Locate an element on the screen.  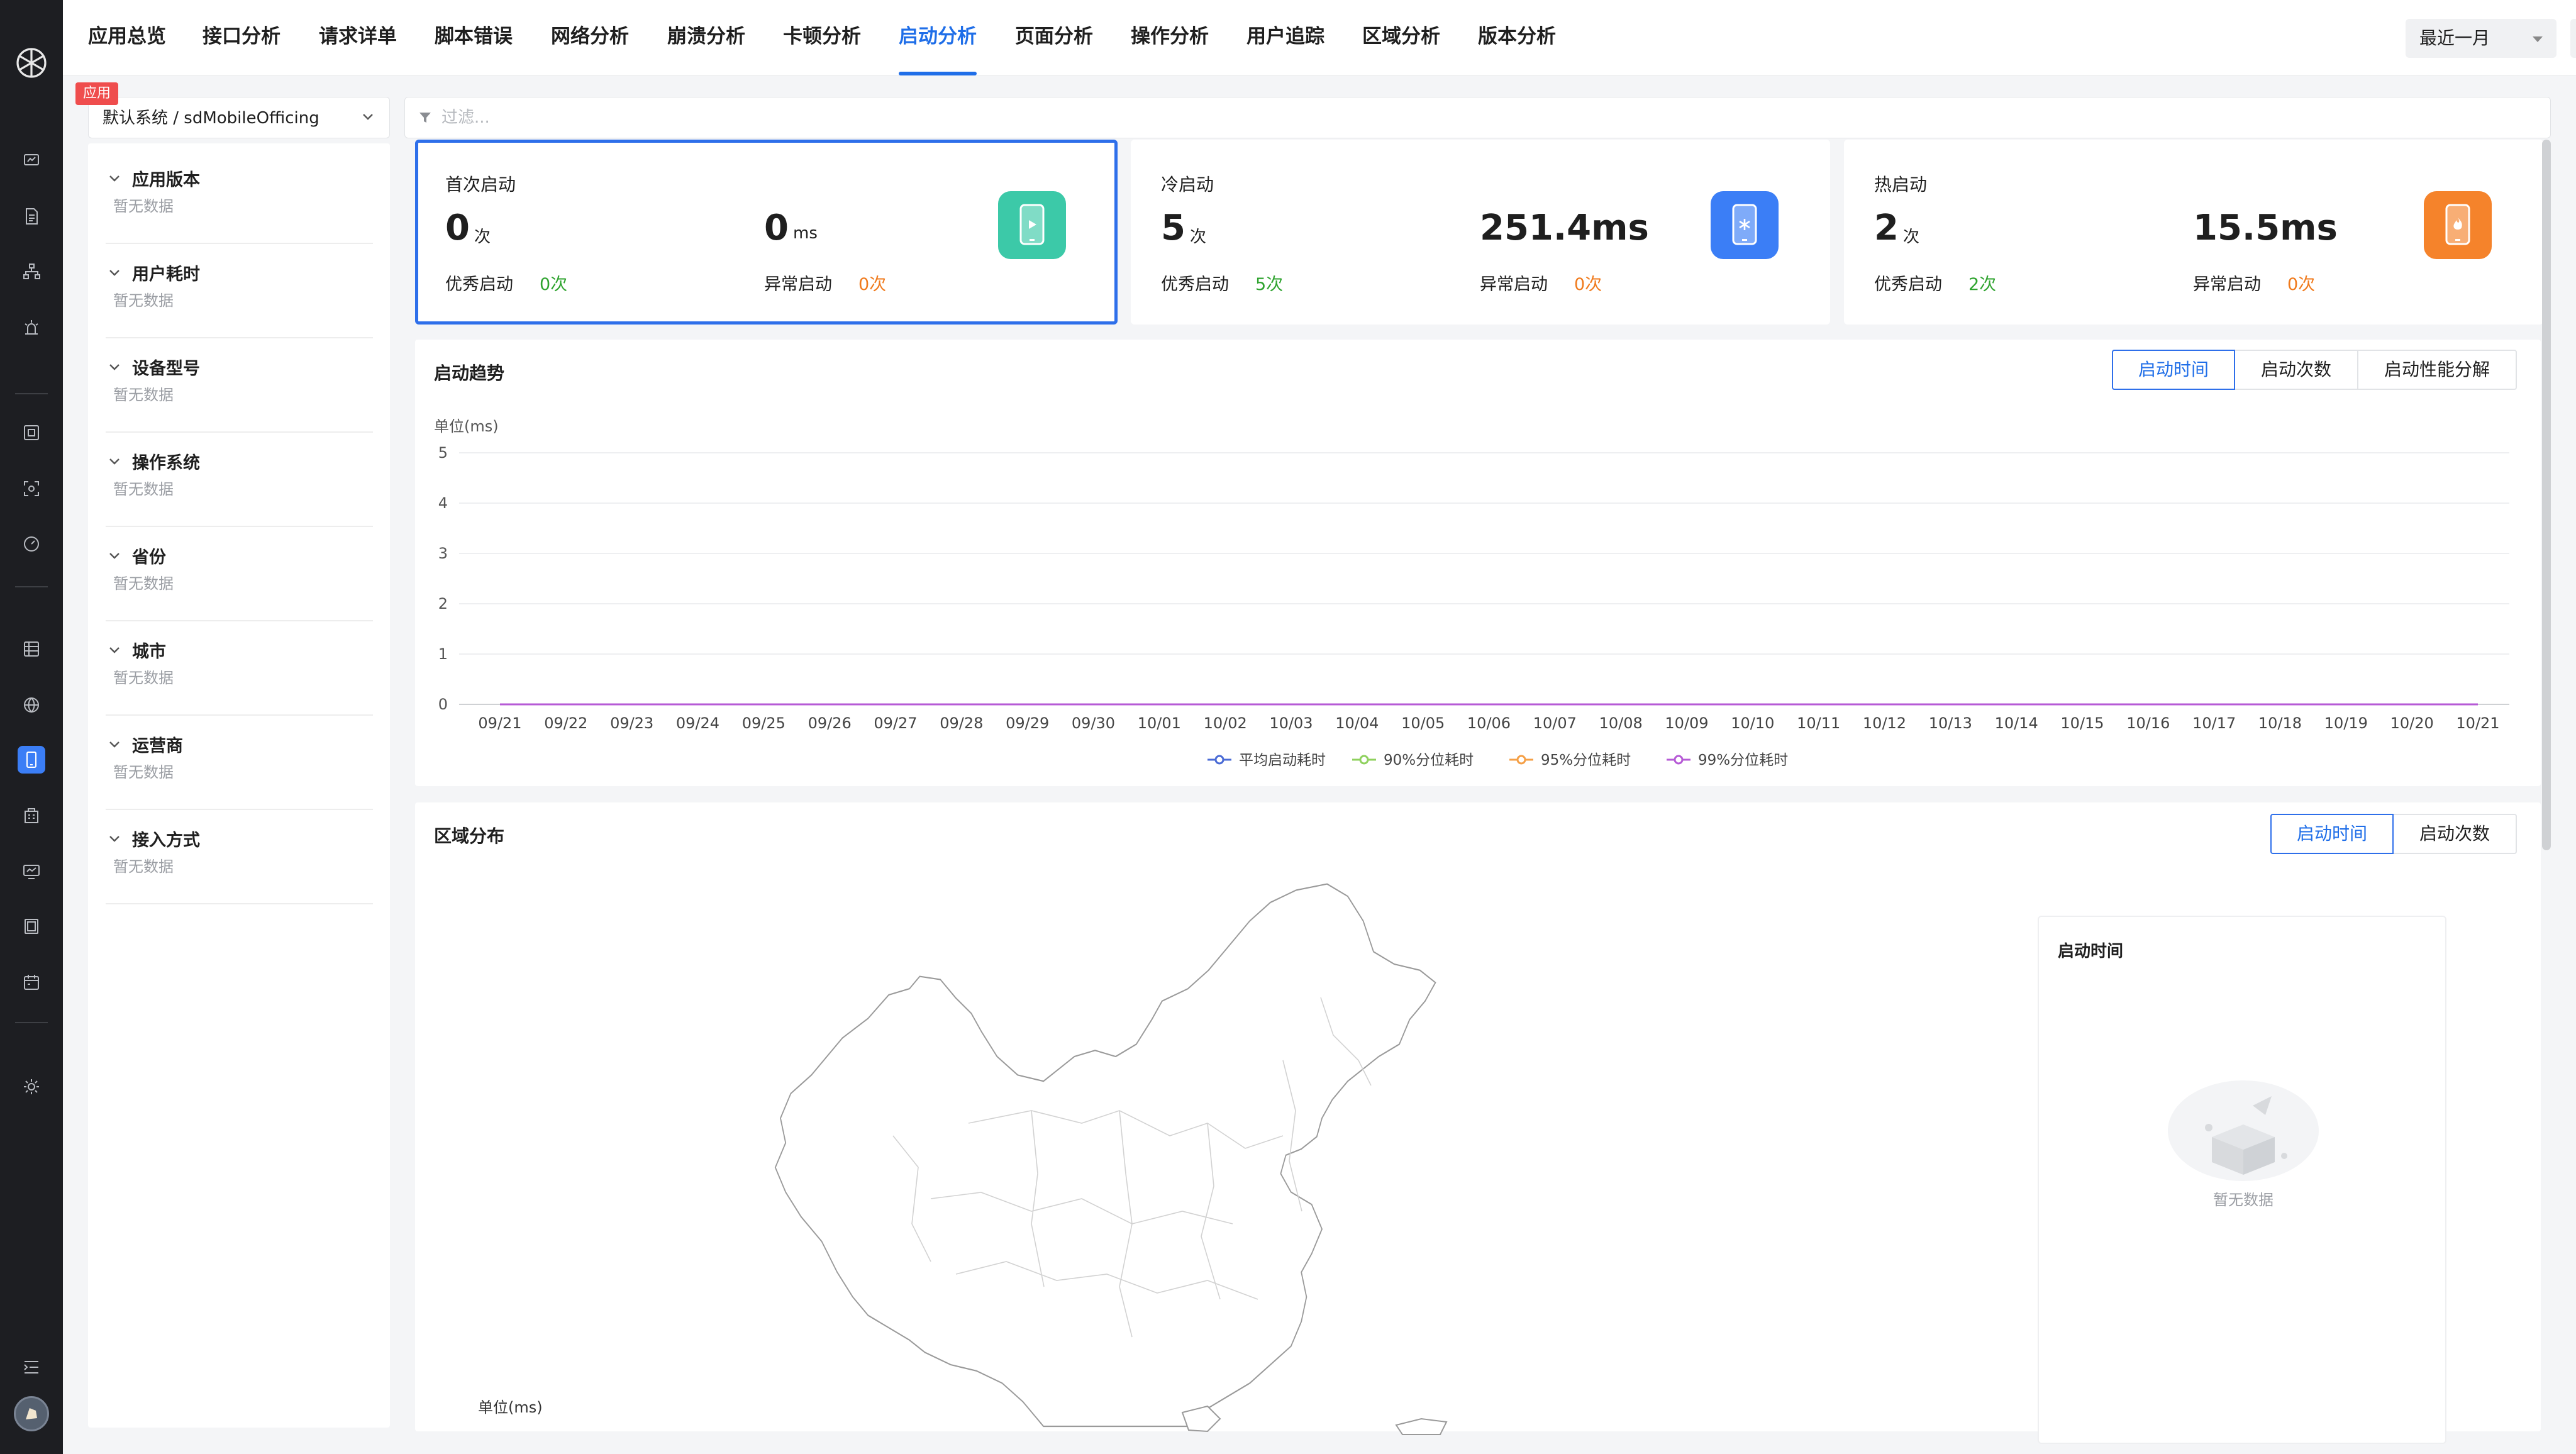
tab-2: 接口分析 is located at coordinates (241, 37).